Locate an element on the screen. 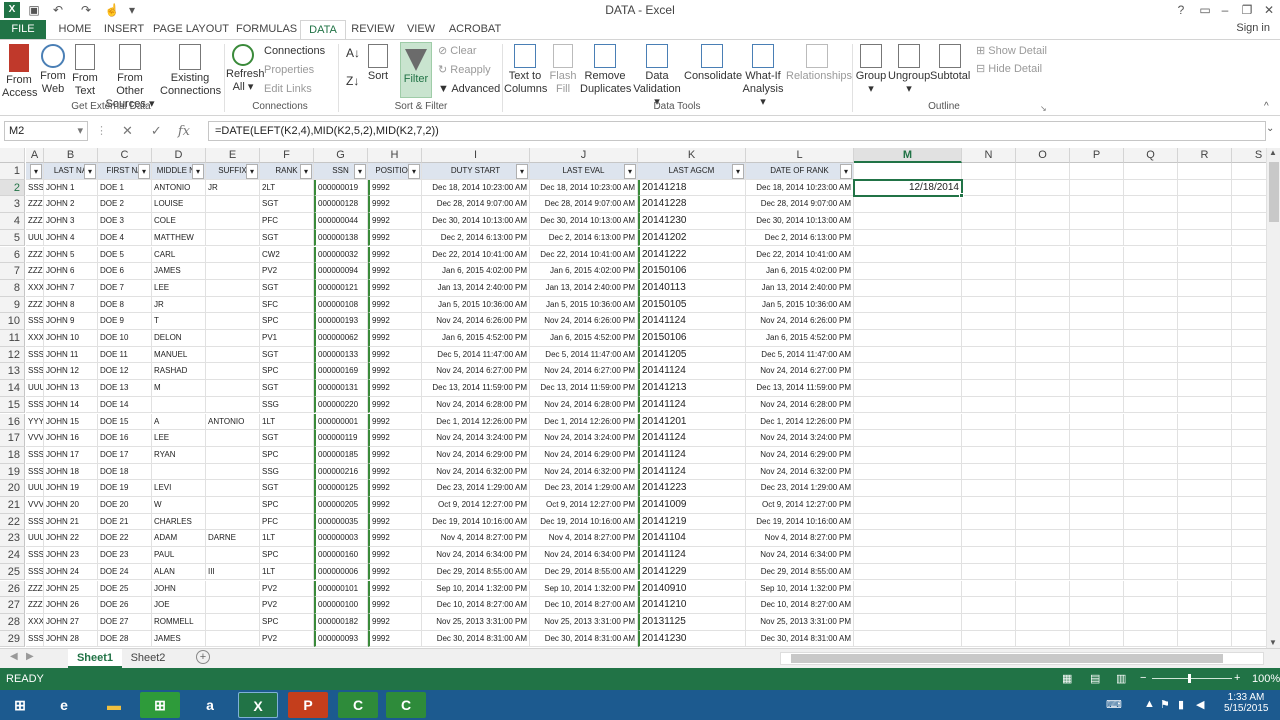 This screenshot has height=720, width=1280. table-cell: SSG is located at coordinates (287, 405).